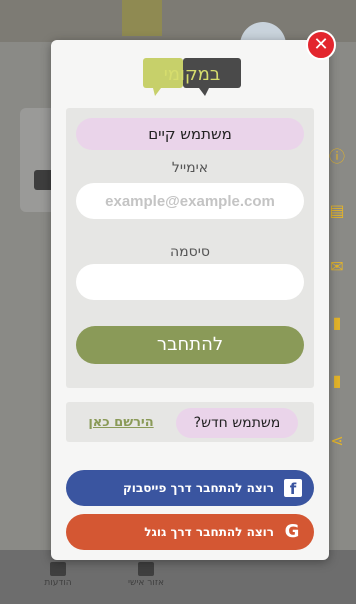 This screenshot has width=356, height=604. I want to click on new-user-label: משתמש חדש?, so click(237, 423).